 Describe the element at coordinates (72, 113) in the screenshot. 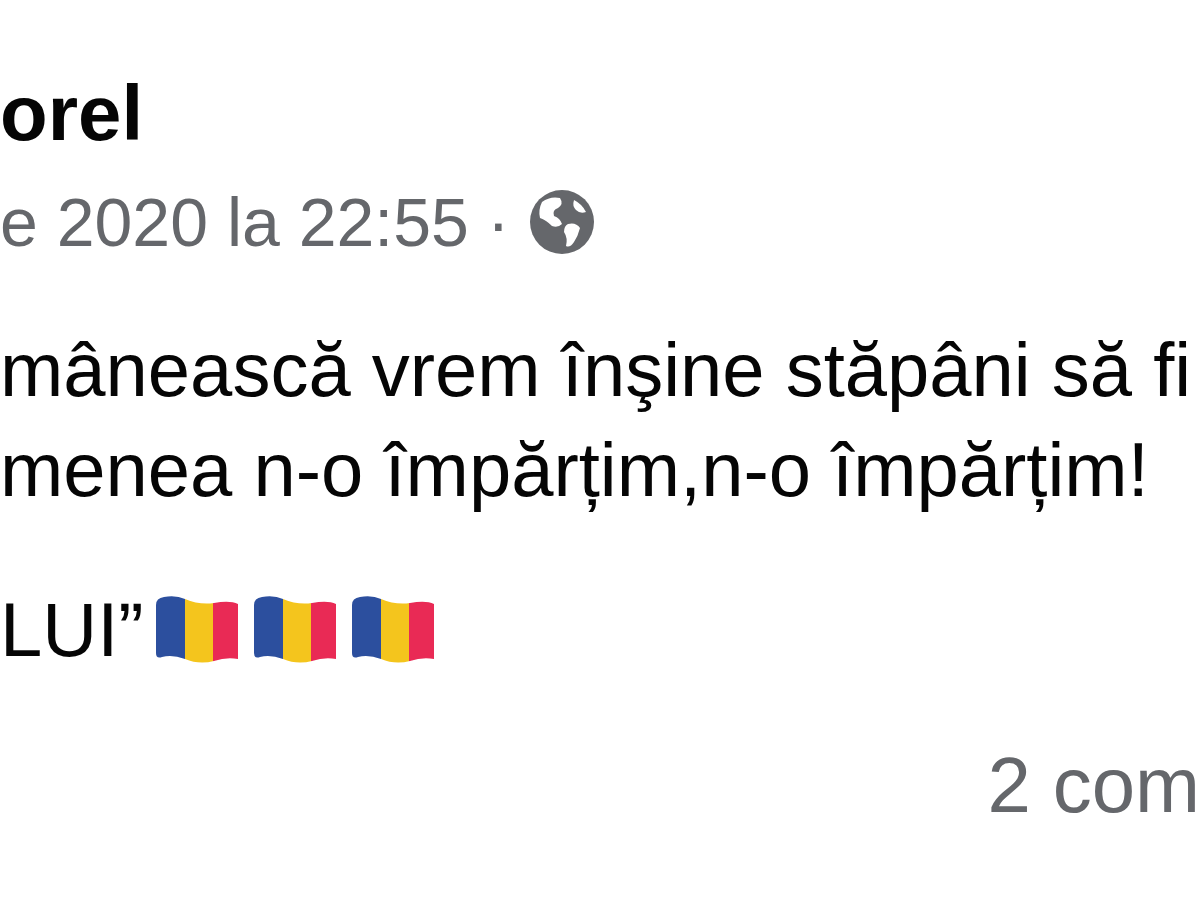

I see `author-name: orel` at that location.